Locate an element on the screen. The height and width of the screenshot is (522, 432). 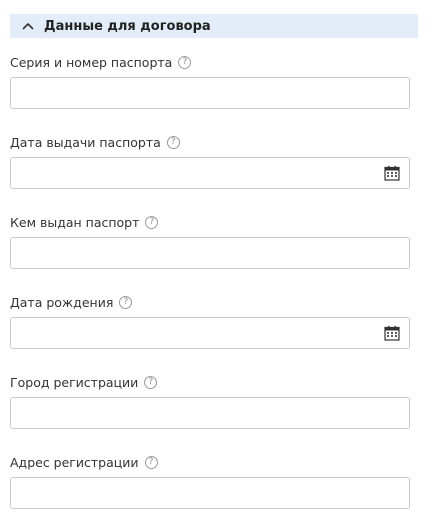
registration-city-input is located at coordinates (210, 413).